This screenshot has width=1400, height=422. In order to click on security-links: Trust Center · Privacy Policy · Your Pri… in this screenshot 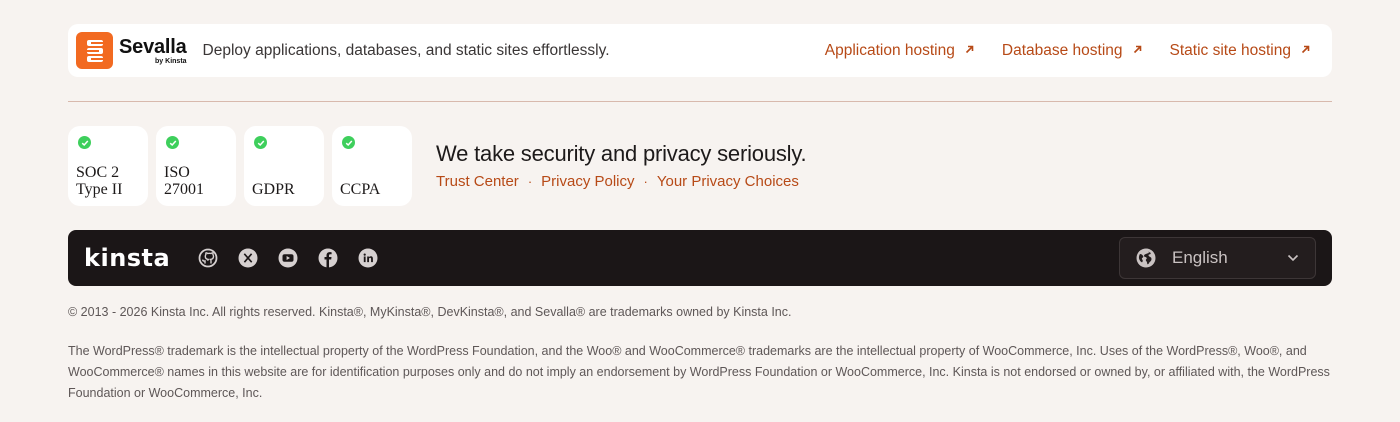, I will do `click(621, 181)`.